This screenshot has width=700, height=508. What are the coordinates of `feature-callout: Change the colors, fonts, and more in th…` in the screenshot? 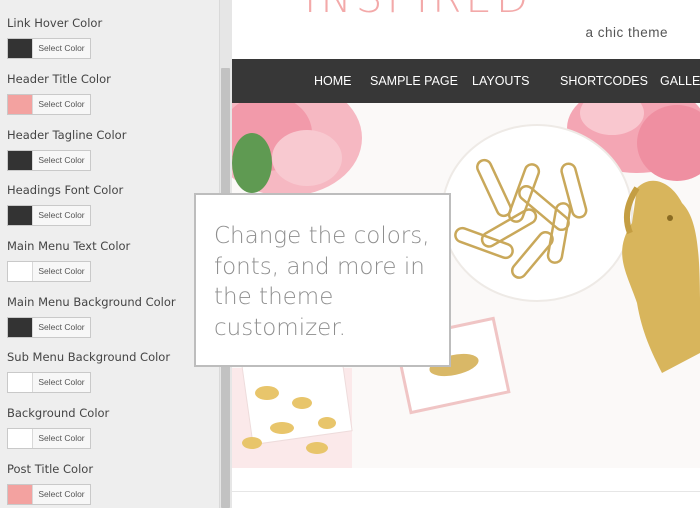 It's located at (322, 280).